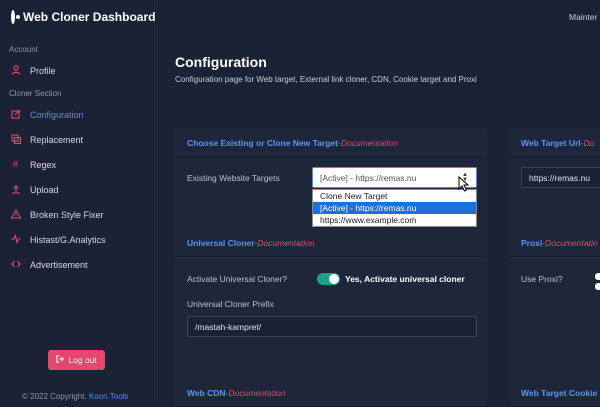  I want to click on section-label-account: Account, so click(23, 49).